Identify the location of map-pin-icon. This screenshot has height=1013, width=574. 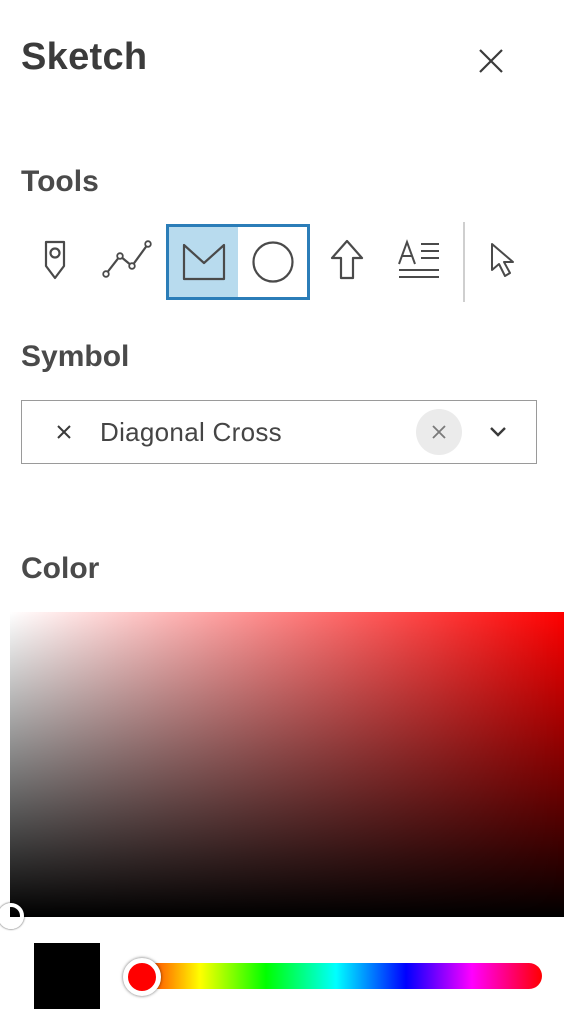
(55, 260).